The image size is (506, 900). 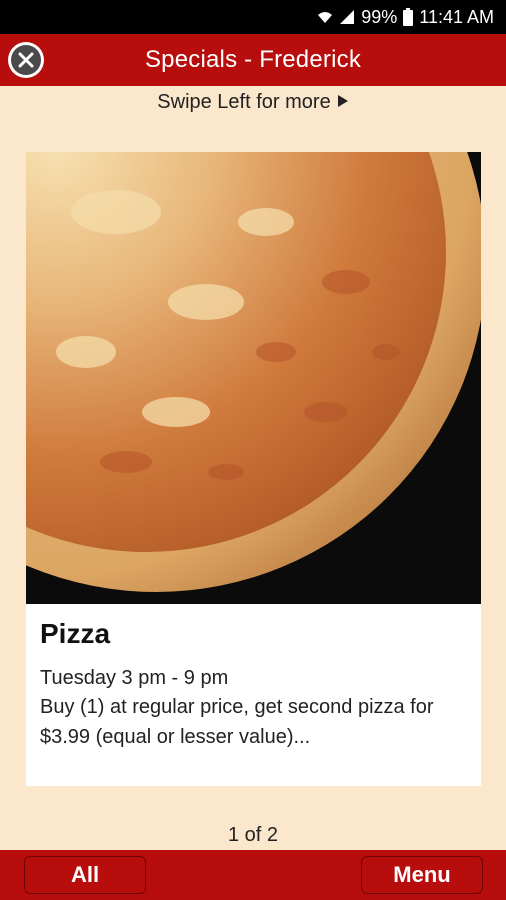 I want to click on close-button, so click(x=26, y=60).